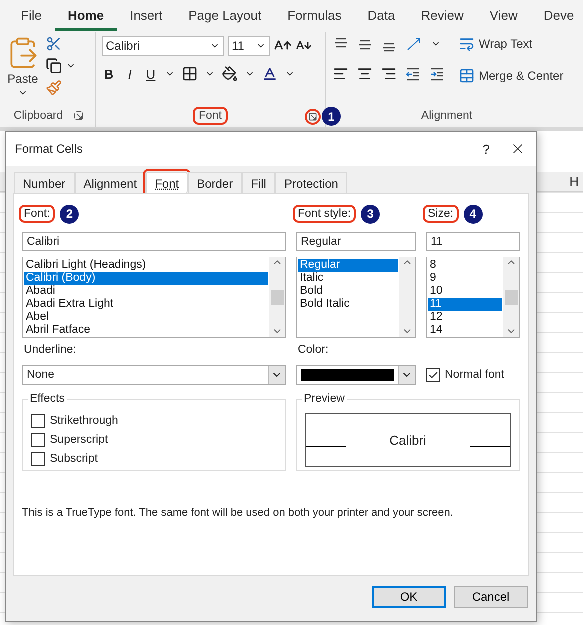 Image resolution: width=583 pixels, height=625 pixels. What do you see at coordinates (238, 513) in the screenshot?
I see `info-text: This is a TrueType font. The same font will be used on both your printer and your screen.` at bounding box center [238, 513].